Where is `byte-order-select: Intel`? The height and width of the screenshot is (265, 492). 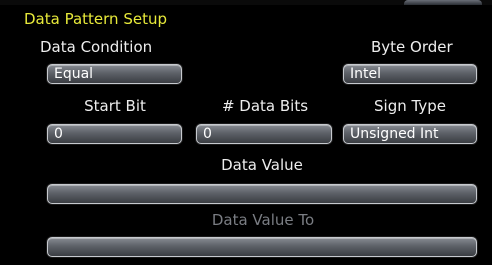 byte-order-select: Intel is located at coordinates (410, 74).